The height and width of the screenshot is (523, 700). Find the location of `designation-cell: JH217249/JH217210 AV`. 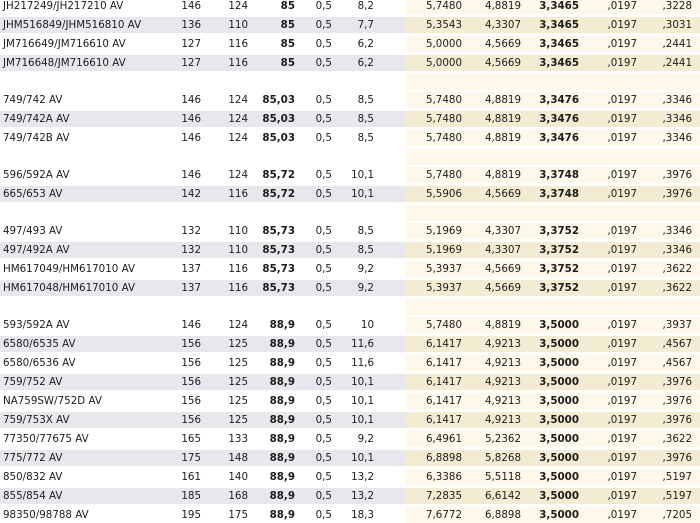

designation-cell: JH217249/JH217210 AV is located at coordinates (63, 6).